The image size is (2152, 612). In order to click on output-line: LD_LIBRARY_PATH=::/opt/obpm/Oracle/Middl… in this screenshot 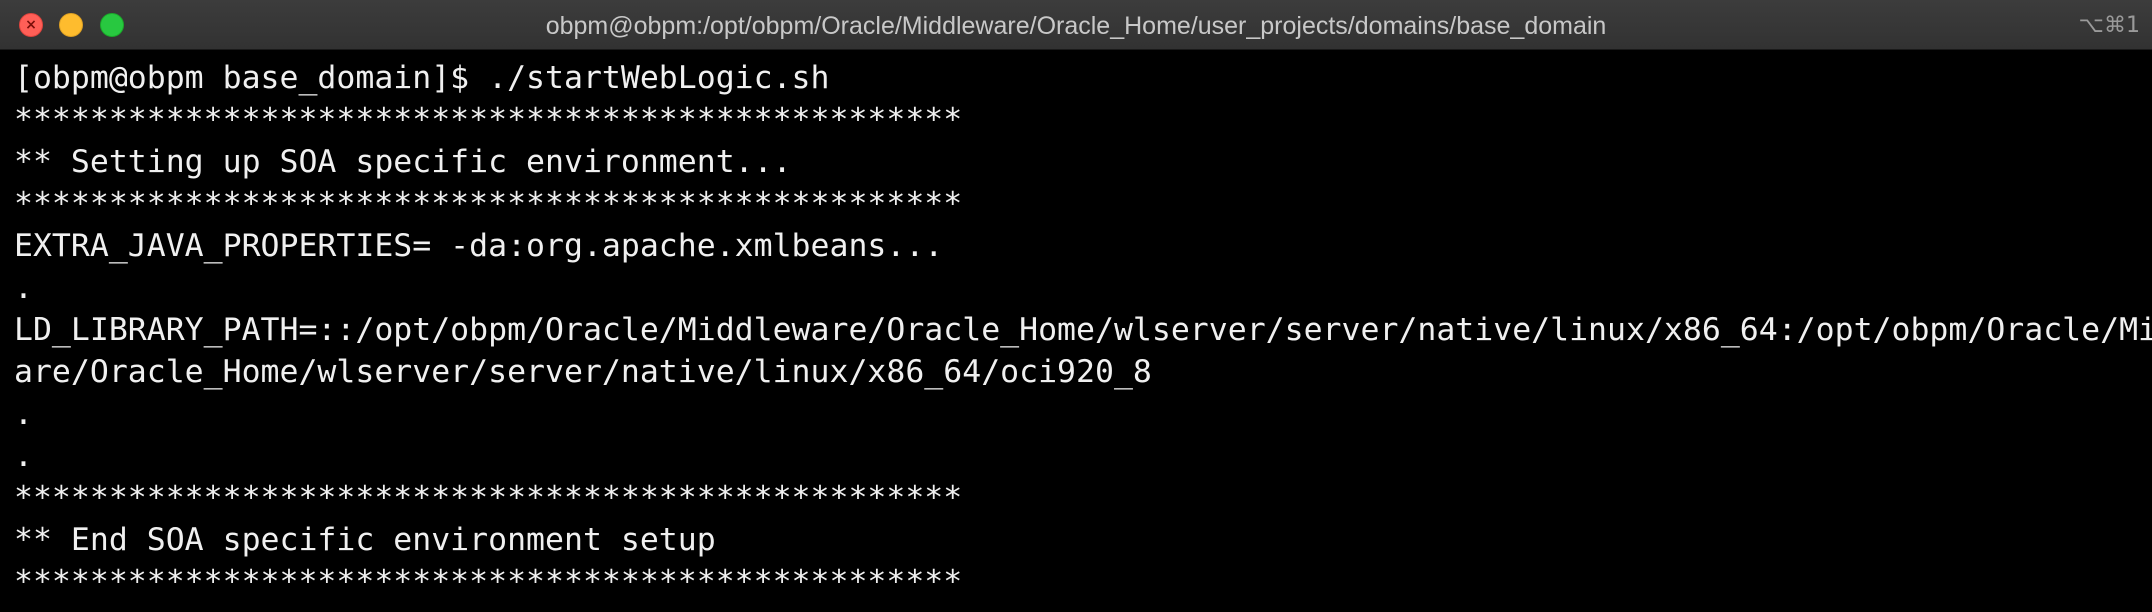, I will do `click(1083, 330)`.